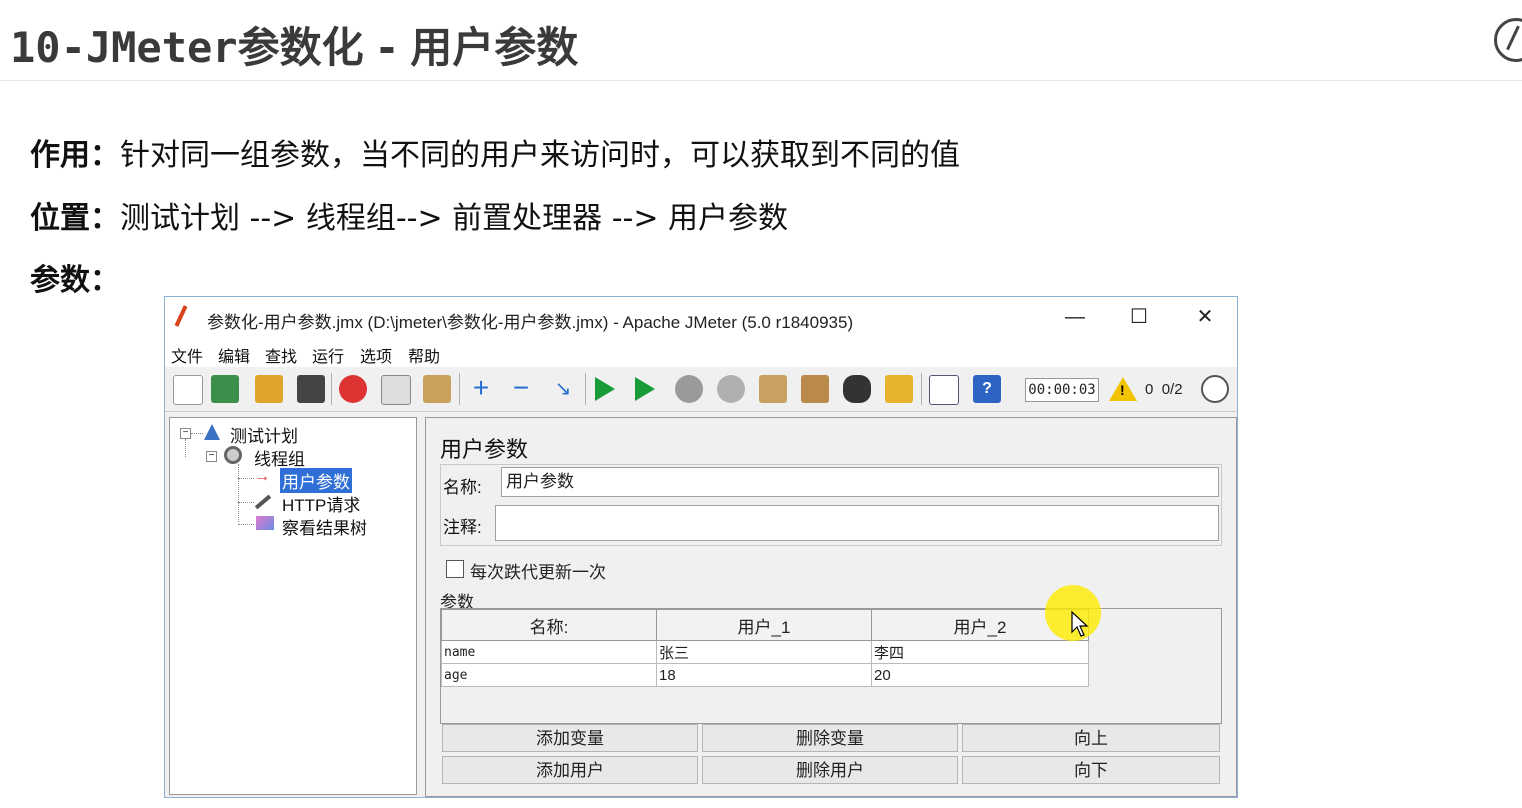 The image size is (1522, 808). Describe the element at coordinates (1508, 40) in the screenshot. I see `logo-icon` at that location.